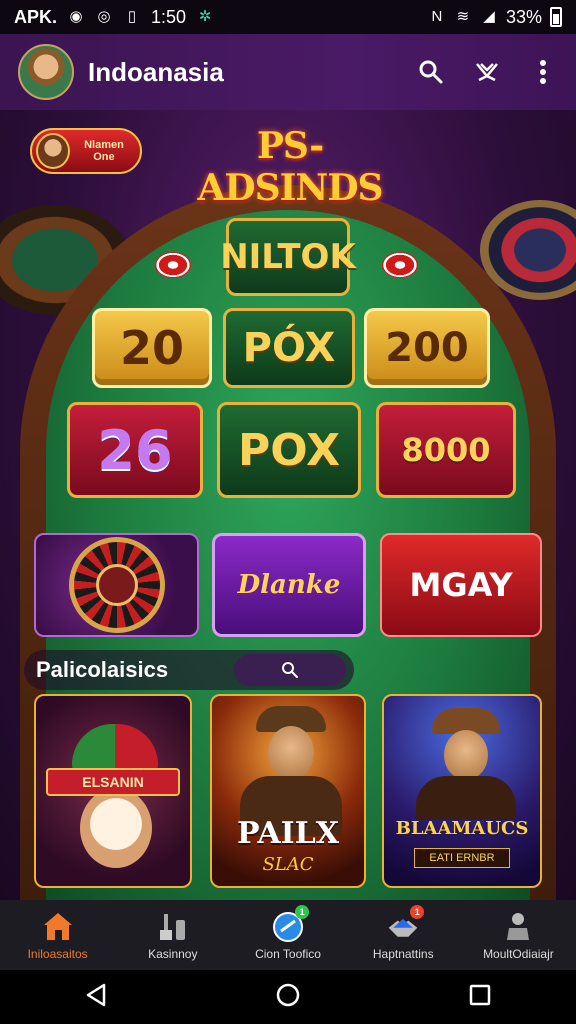 This screenshot has height=1024, width=576. I want to click on promo-mgay-label: MGAY, so click(461, 585).